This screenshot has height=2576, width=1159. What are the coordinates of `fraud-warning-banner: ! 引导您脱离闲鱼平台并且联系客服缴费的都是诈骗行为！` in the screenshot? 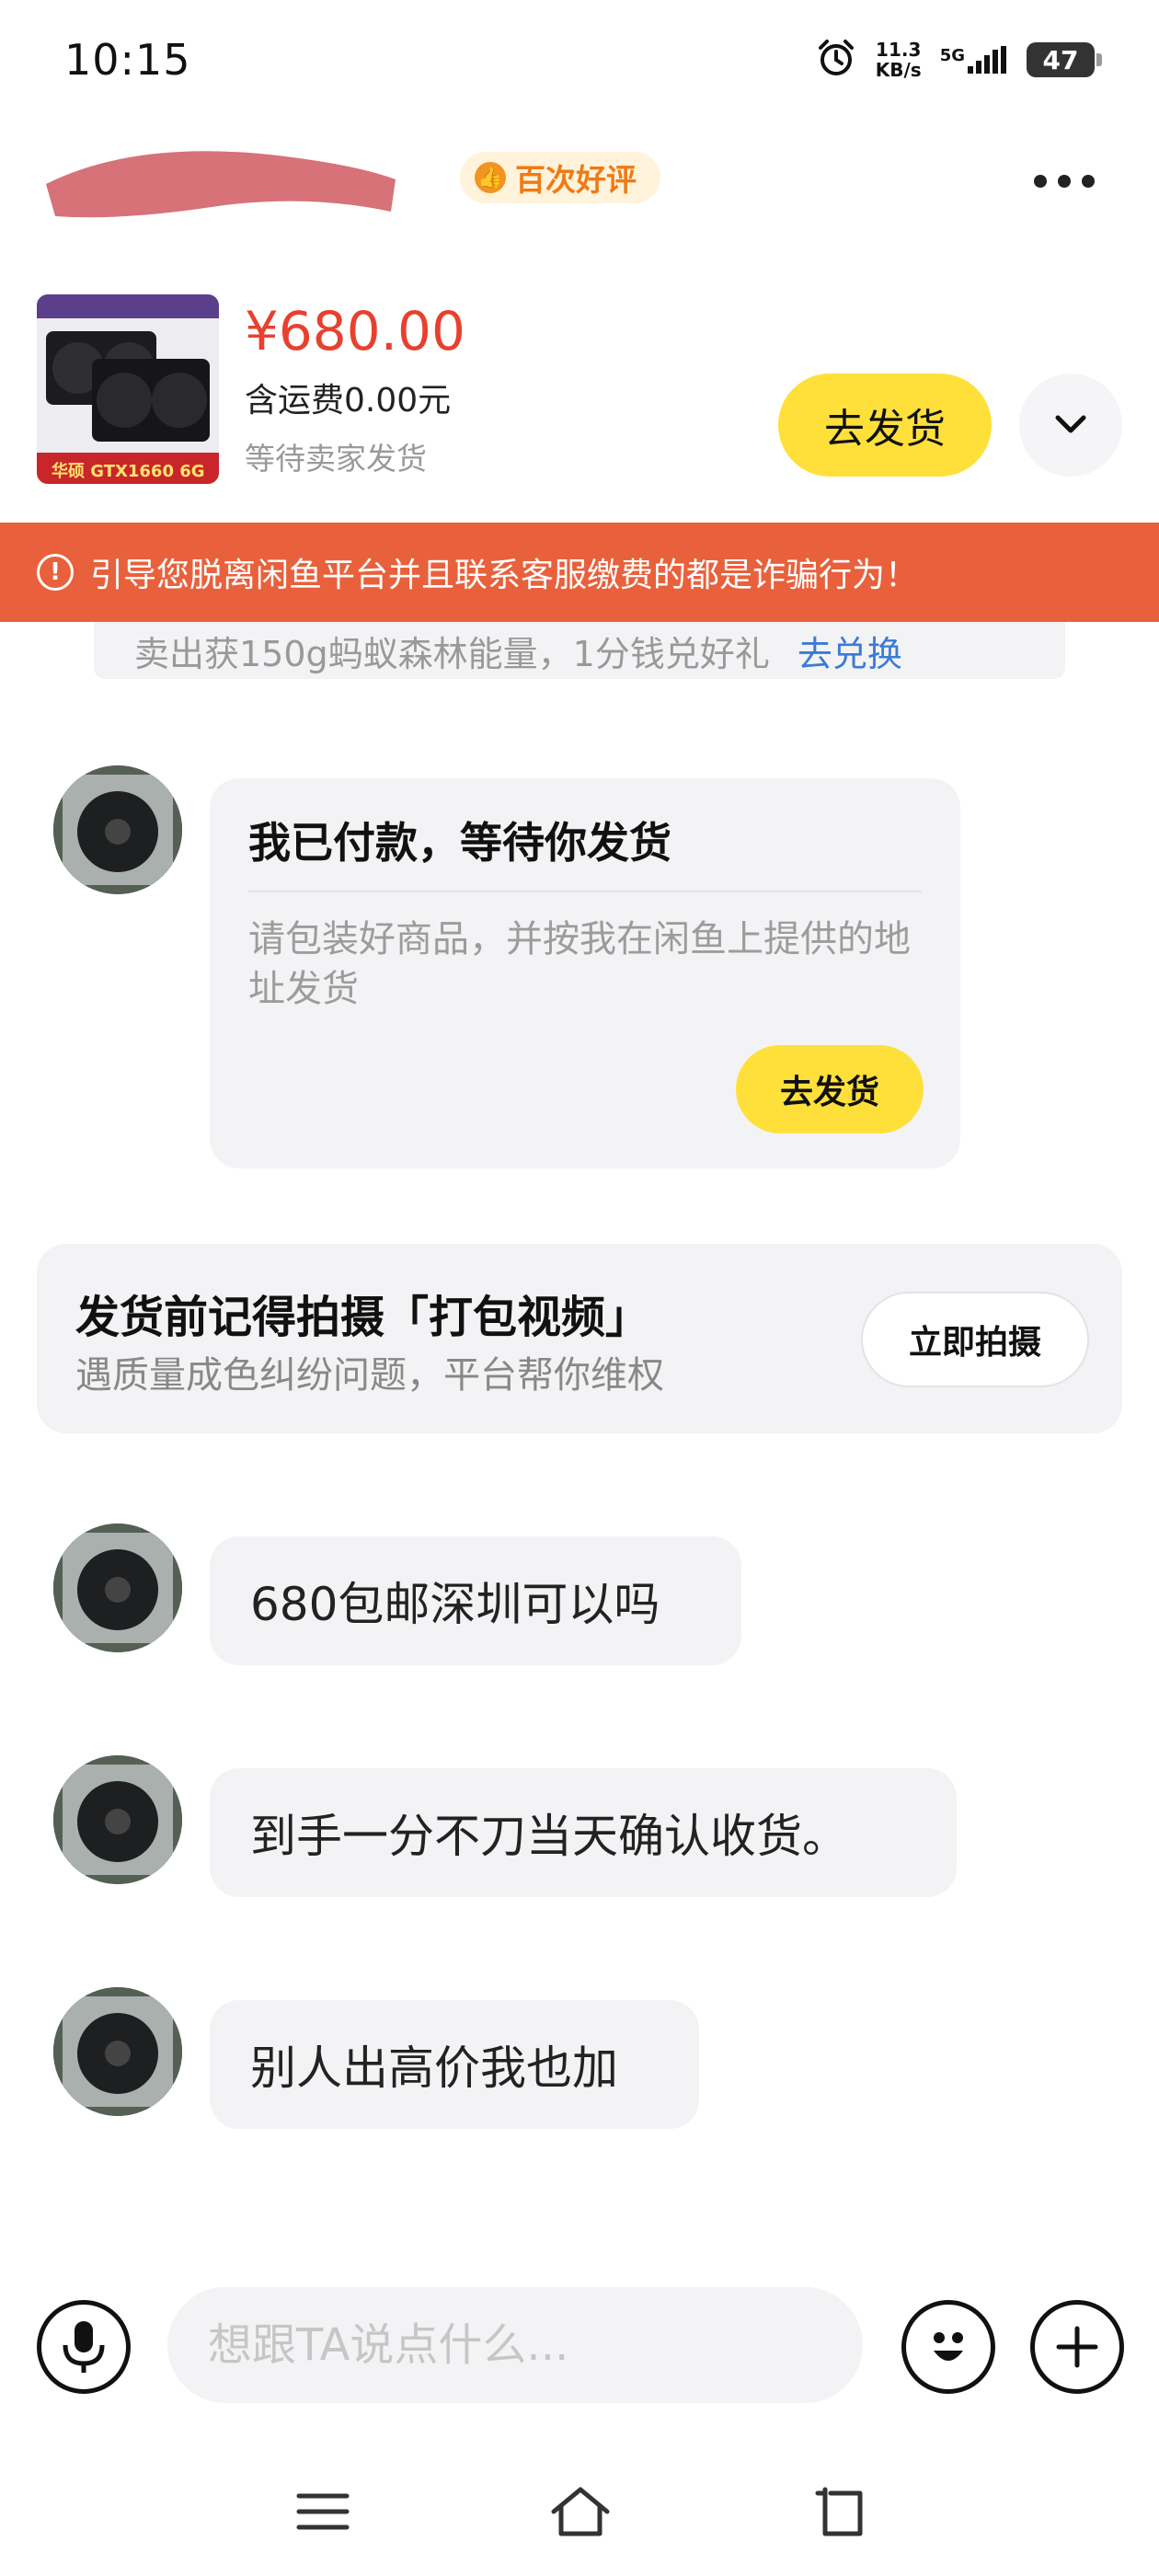 It's located at (579, 572).